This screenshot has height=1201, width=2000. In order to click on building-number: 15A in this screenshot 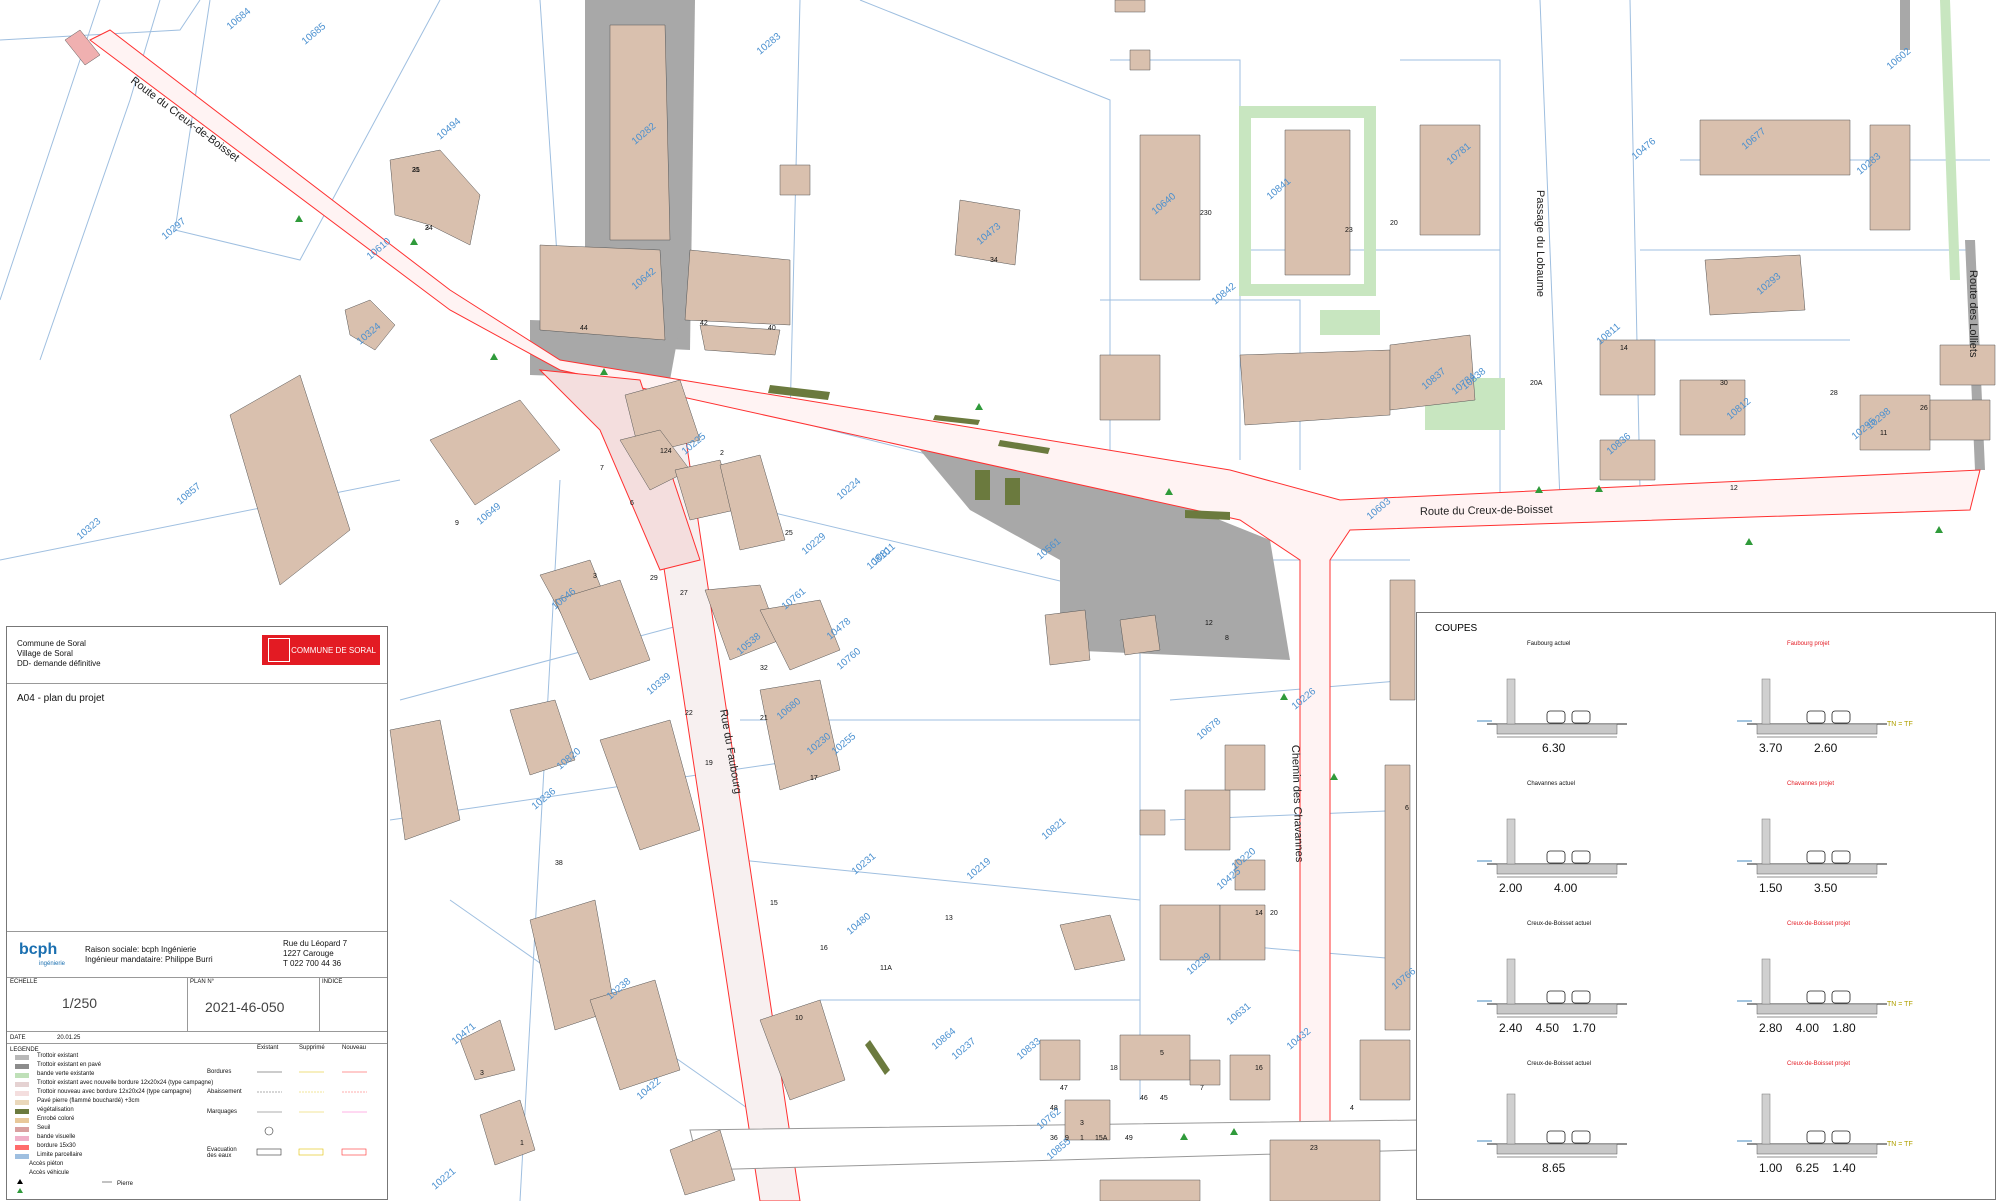, I will do `click(1101, 1138)`.